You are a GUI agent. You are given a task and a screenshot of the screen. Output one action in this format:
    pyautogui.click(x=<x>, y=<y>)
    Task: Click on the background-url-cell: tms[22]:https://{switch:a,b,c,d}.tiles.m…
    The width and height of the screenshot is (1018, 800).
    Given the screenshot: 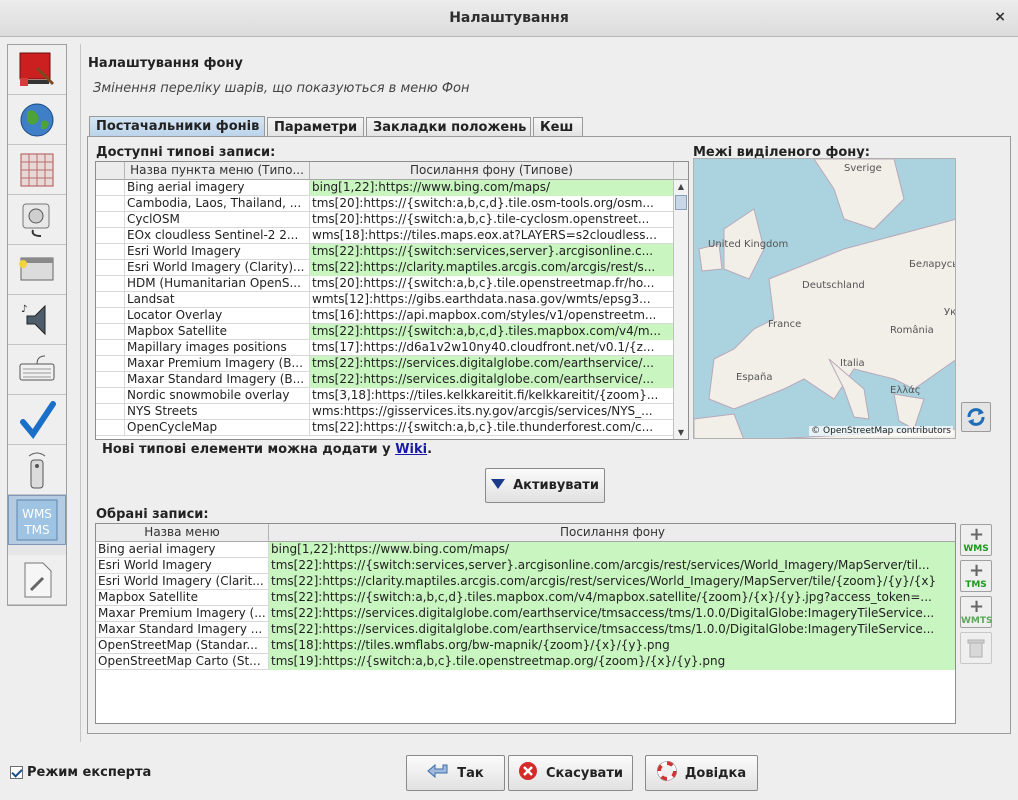 What is the action you would take?
    pyautogui.click(x=612, y=598)
    